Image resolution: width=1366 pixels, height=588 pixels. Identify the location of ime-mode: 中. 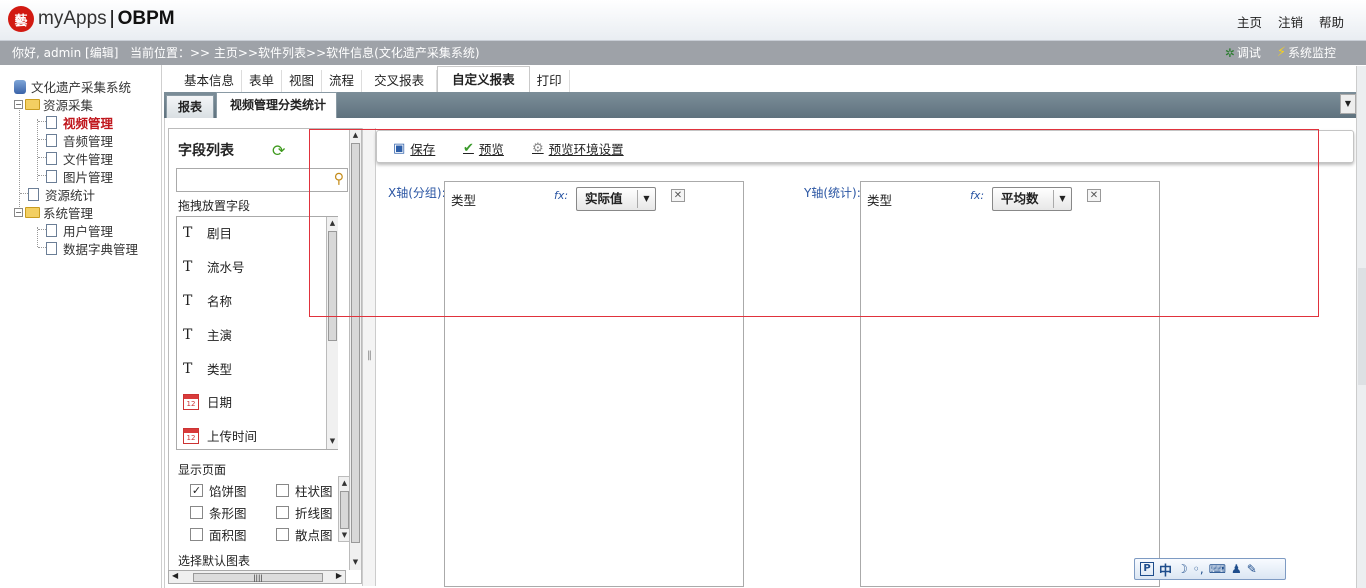
(1165, 569).